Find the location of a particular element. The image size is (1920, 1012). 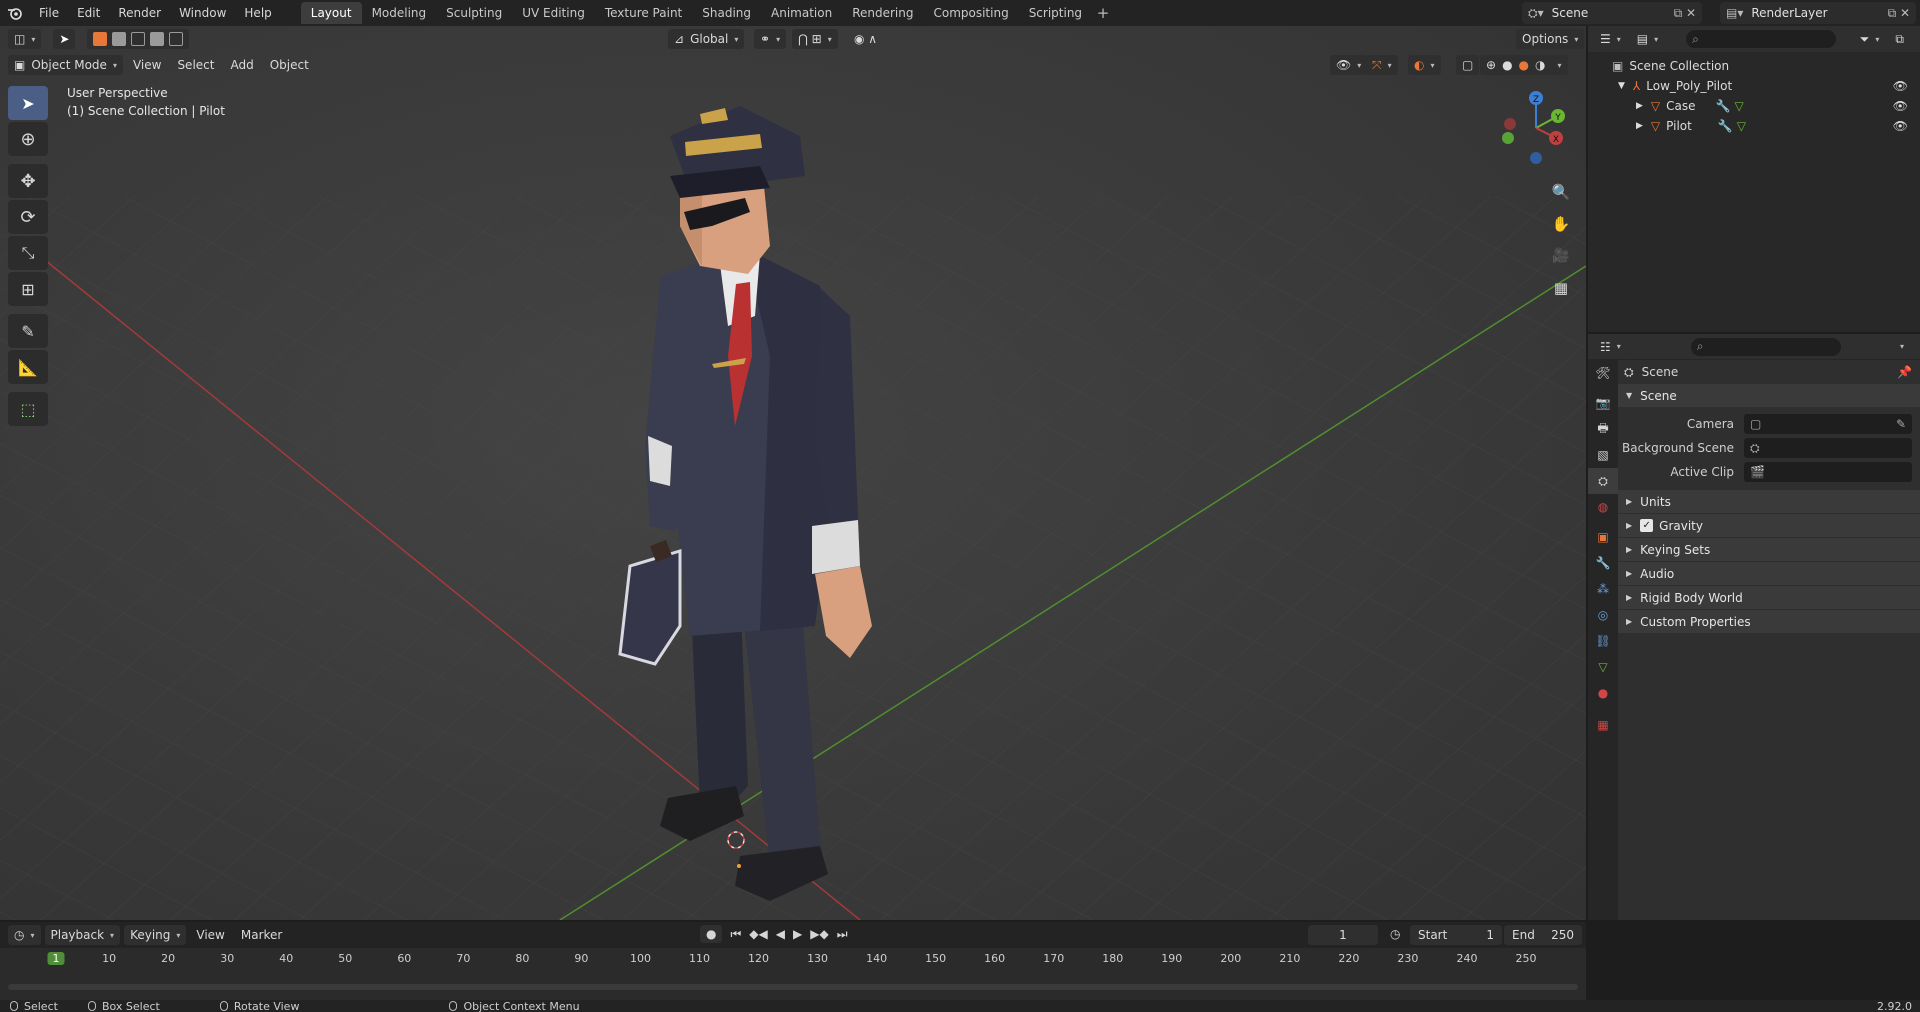

selection-mode-buttons is located at coordinates (138, 39).